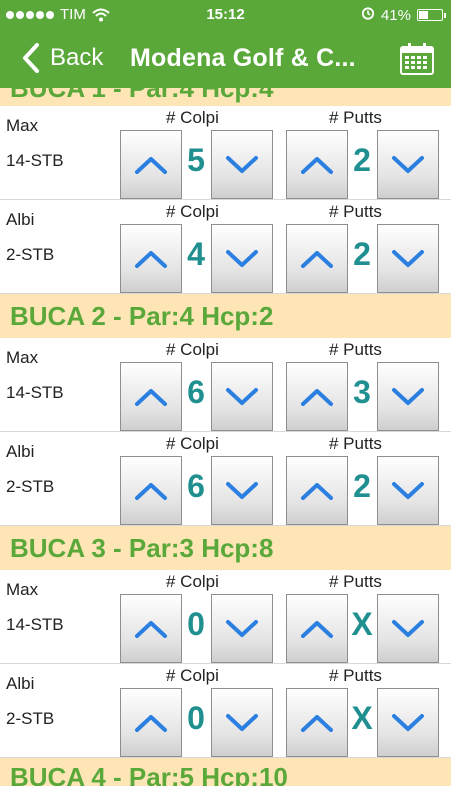  Describe the element at coordinates (225, 548) in the screenshot. I see `hole-header: BUCA 3 - Par:3 Hcp:8` at that location.